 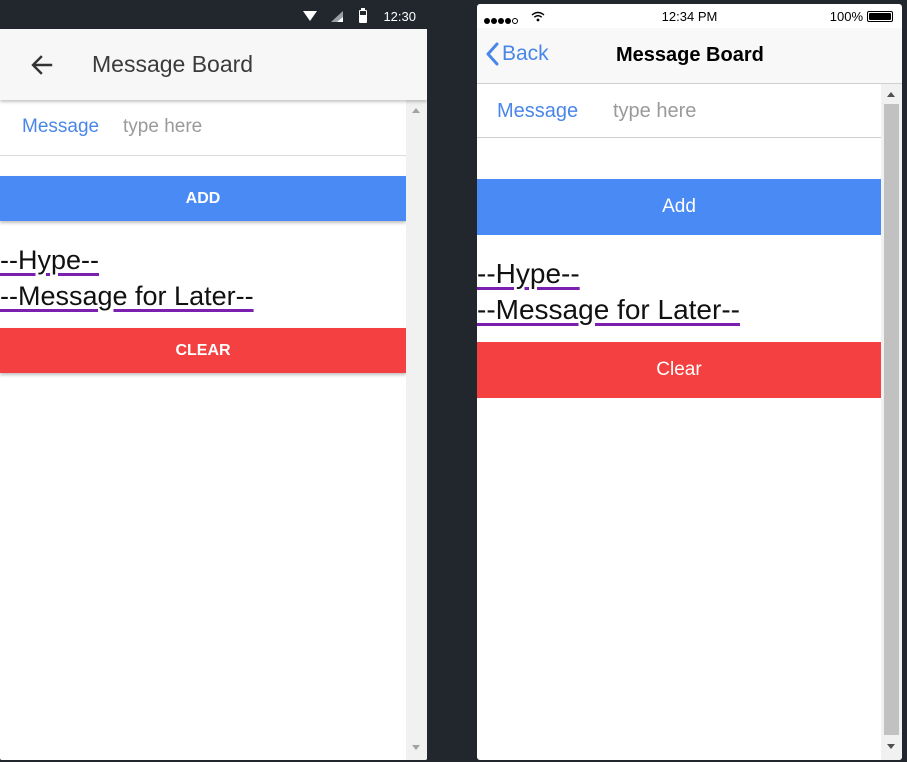 I want to click on wifi-icon, so click(x=310, y=16).